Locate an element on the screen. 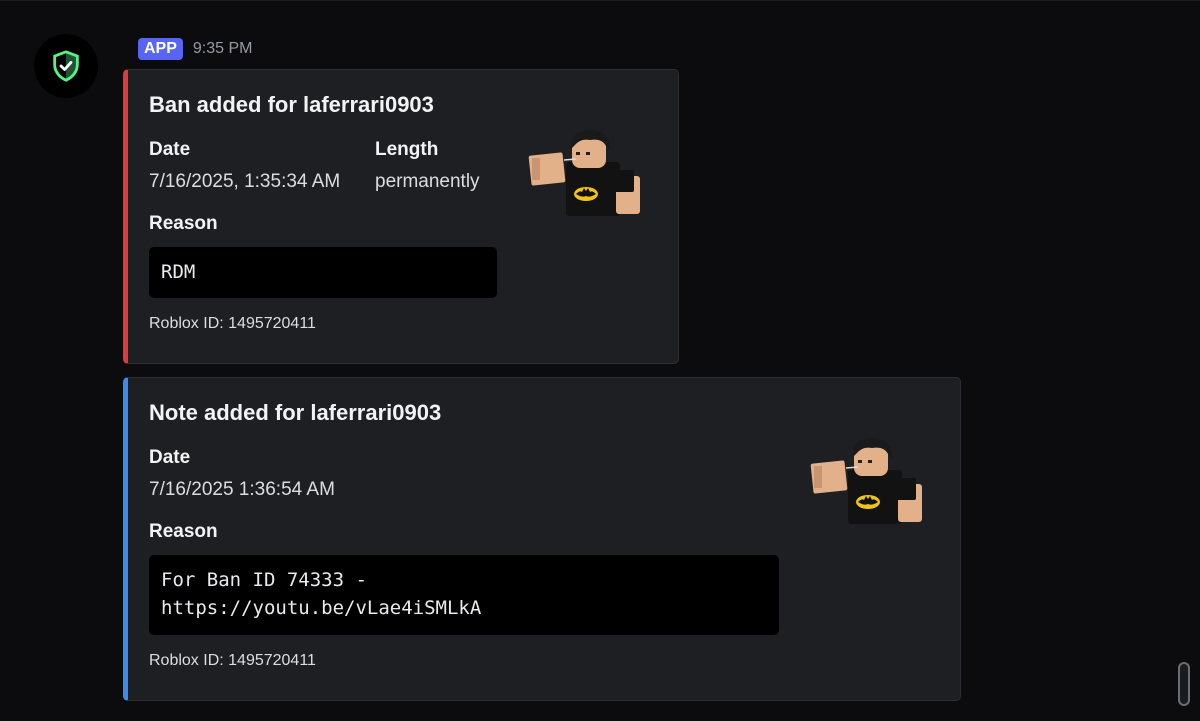 This screenshot has height=721, width=1200. length-field-label: Length is located at coordinates (407, 149).